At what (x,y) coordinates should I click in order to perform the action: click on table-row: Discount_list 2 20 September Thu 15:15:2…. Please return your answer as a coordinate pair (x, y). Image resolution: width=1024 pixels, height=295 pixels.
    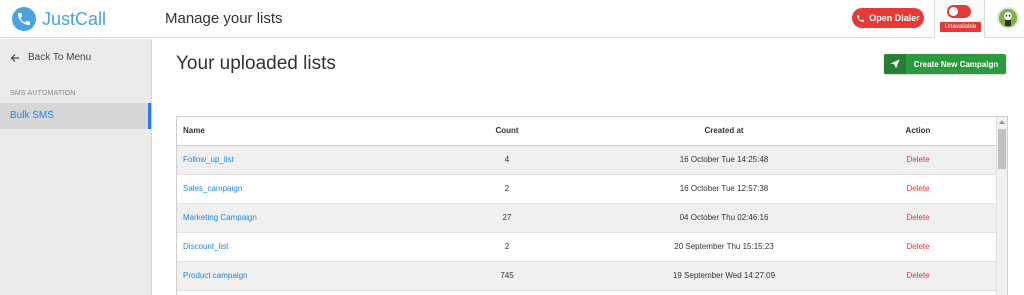
    Looking at the image, I should click on (587, 247).